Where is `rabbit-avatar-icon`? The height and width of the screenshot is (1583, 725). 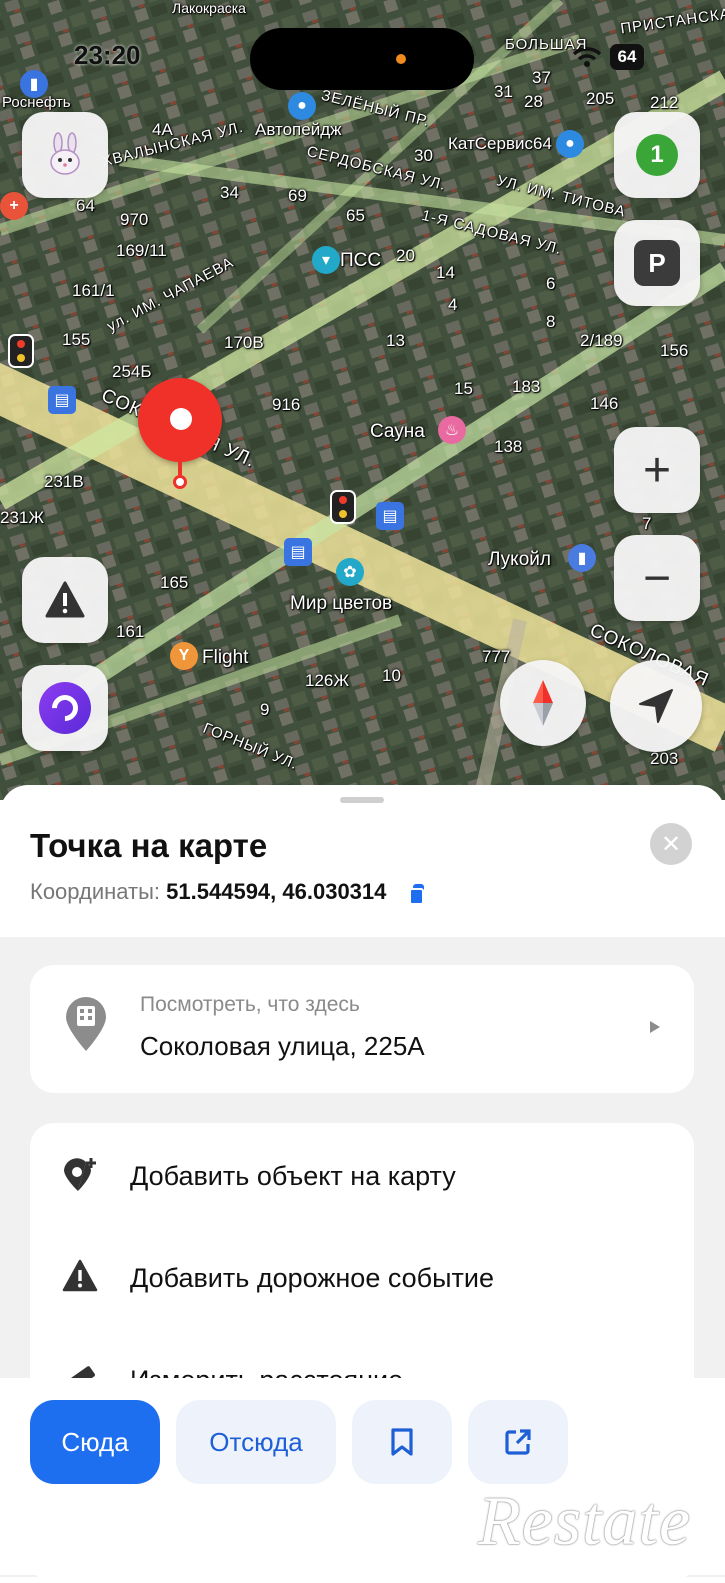 rabbit-avatar-icon is located at coordinates (65, 153).